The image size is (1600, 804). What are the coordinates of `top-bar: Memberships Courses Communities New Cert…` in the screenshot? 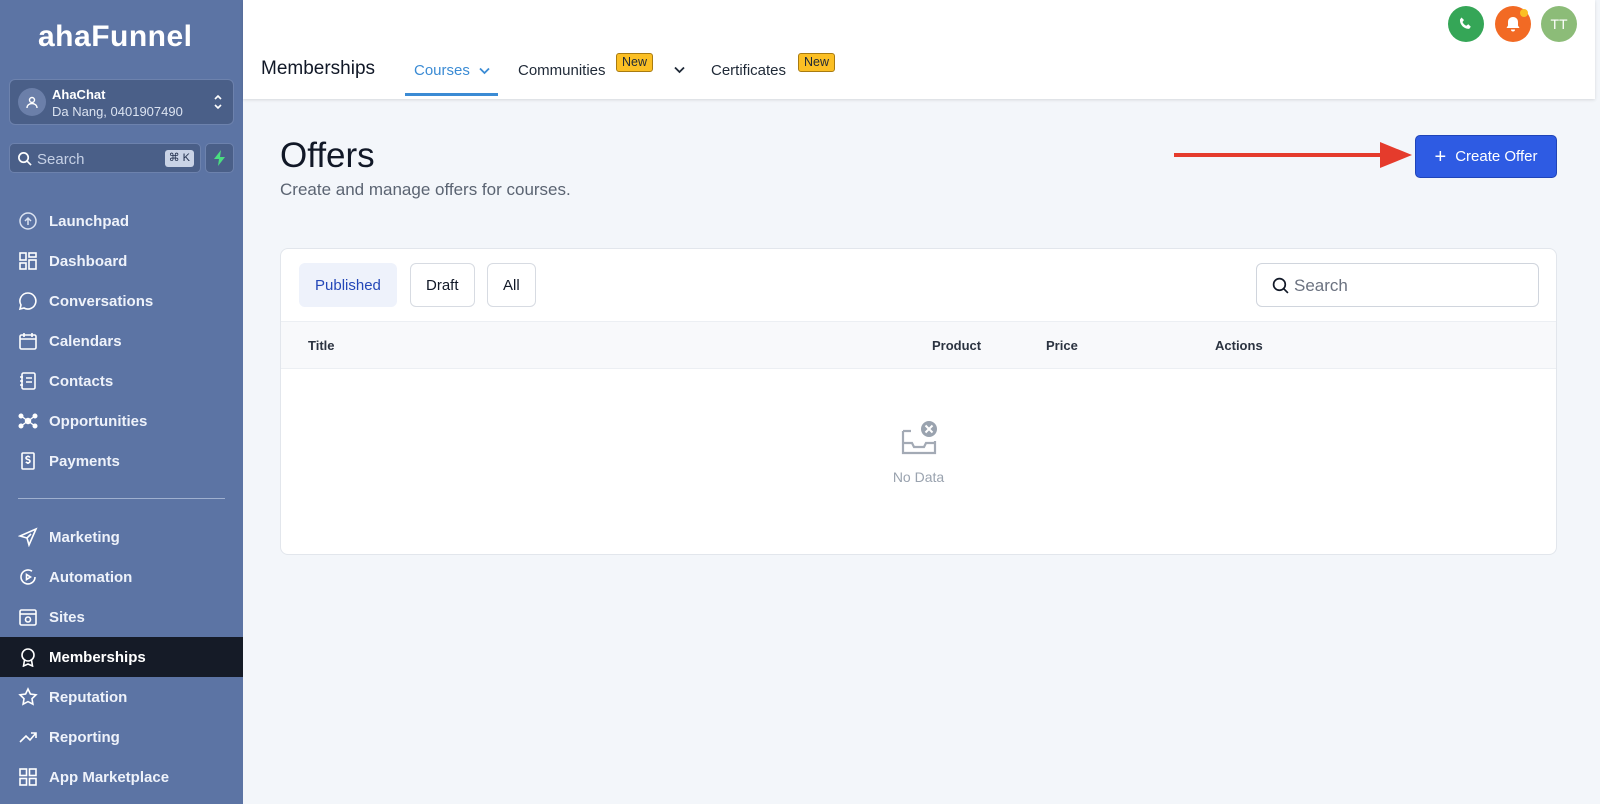 It's located at (919, 49).